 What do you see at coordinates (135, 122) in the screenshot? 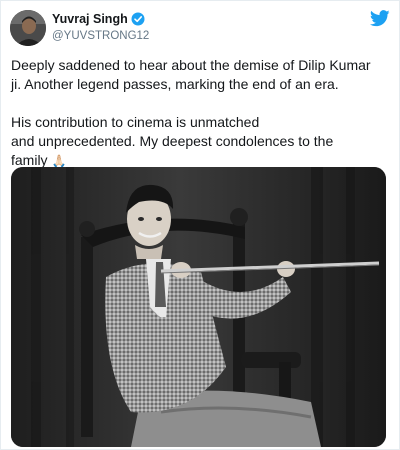
I see `text-line: His contribution to cinema is unmatched` at bounding box center [135, 122].